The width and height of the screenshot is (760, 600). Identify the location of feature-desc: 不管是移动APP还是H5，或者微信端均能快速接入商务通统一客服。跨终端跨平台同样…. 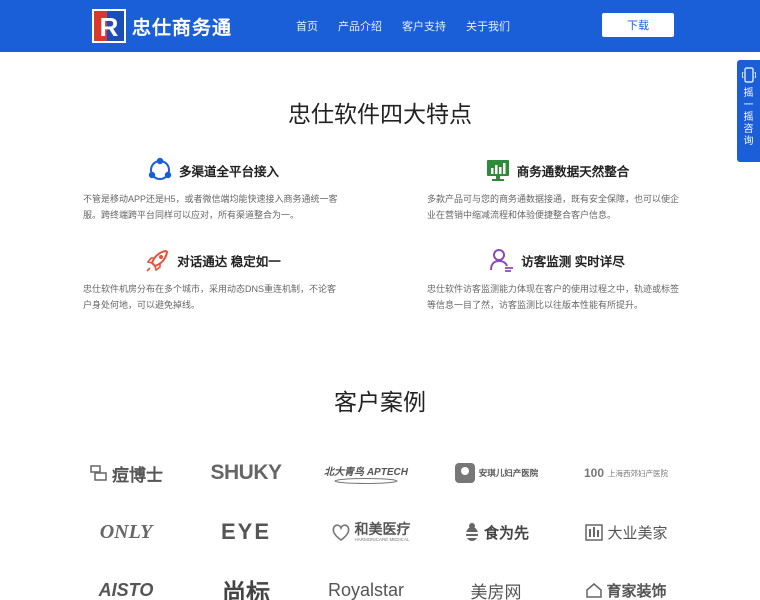
(210, 207).